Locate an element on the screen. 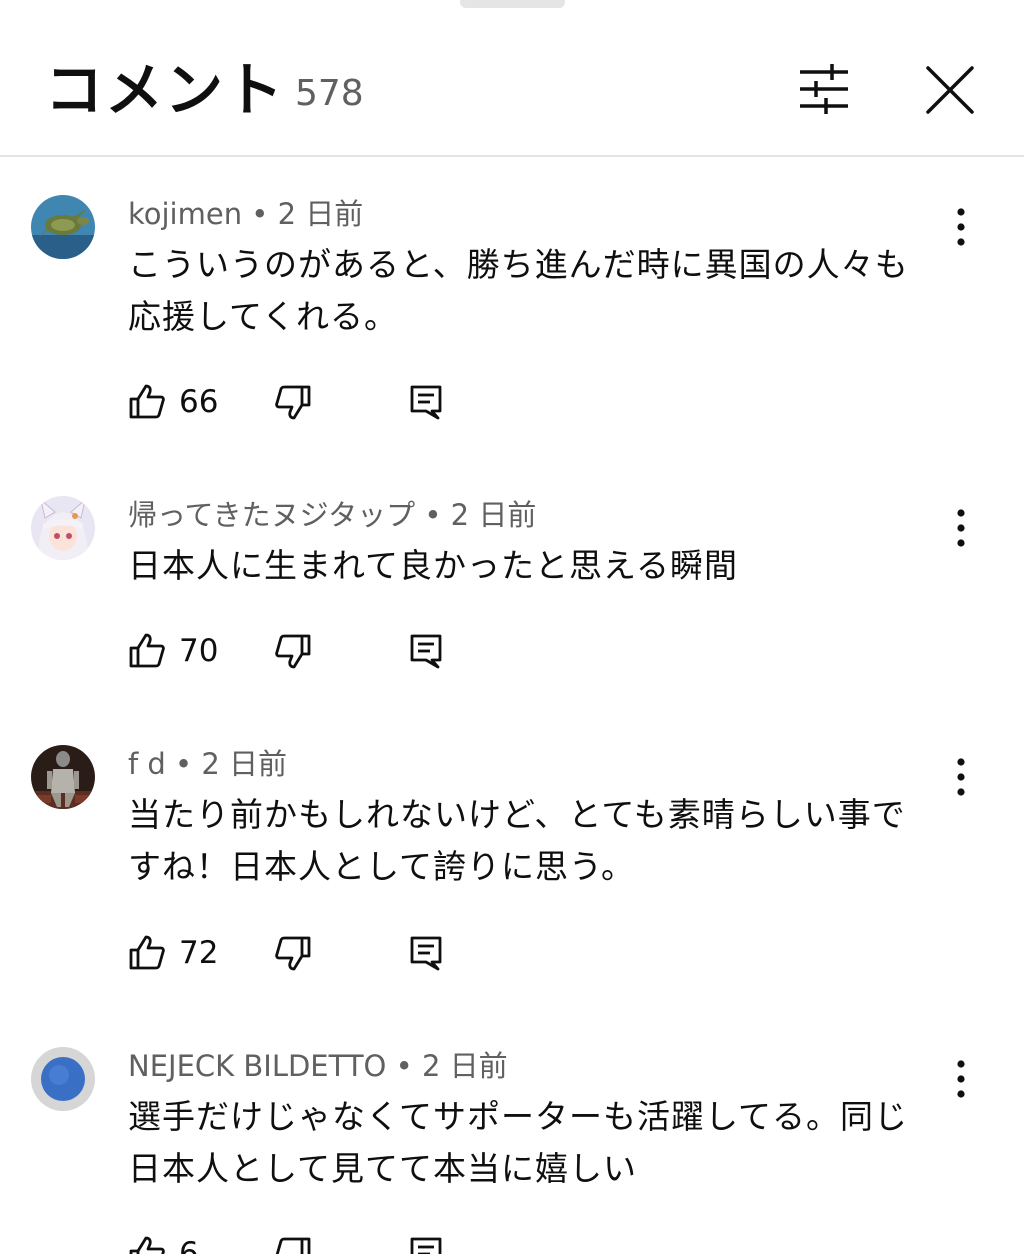 This screenshot has height=1254, width=1024. comment-text-line: 日本人として見てて本当に嬉しい is located at coordinates (383, 1168).